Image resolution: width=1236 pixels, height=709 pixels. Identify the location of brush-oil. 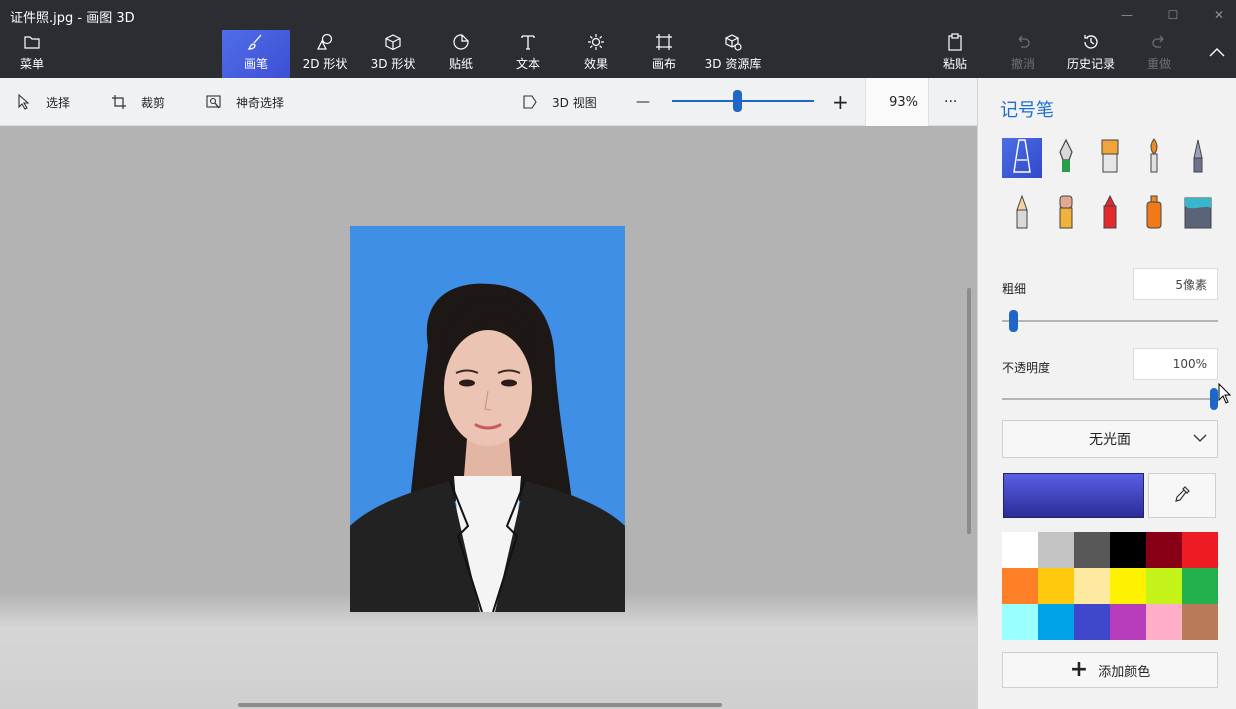
(1110, 158).